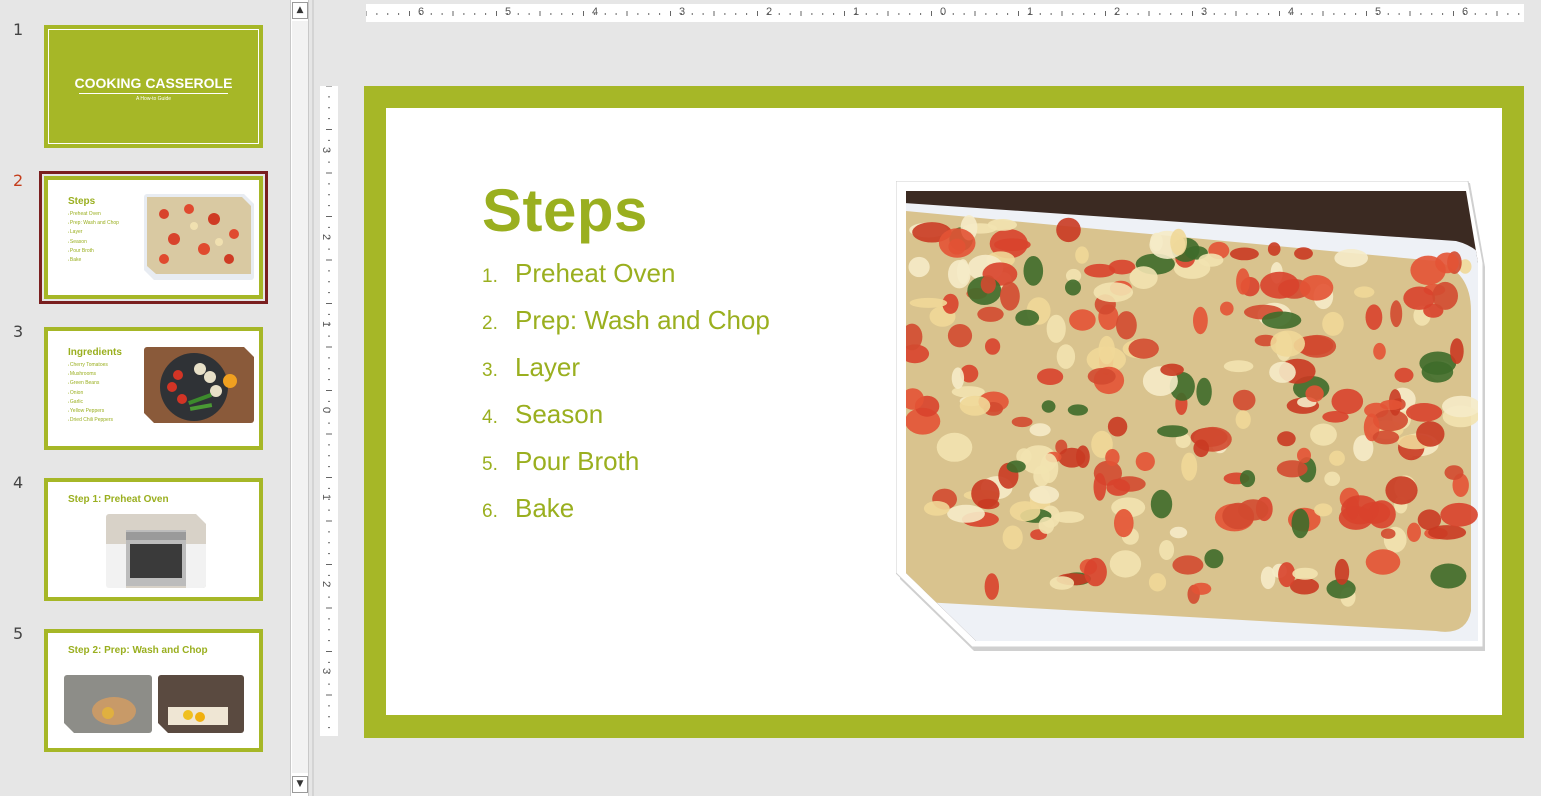 The image size is (1541, 796). What do you see at coordinates (199, 385) in the screenshot?
I see `ingredients-thumb-image` at bounding box center [199, 385].